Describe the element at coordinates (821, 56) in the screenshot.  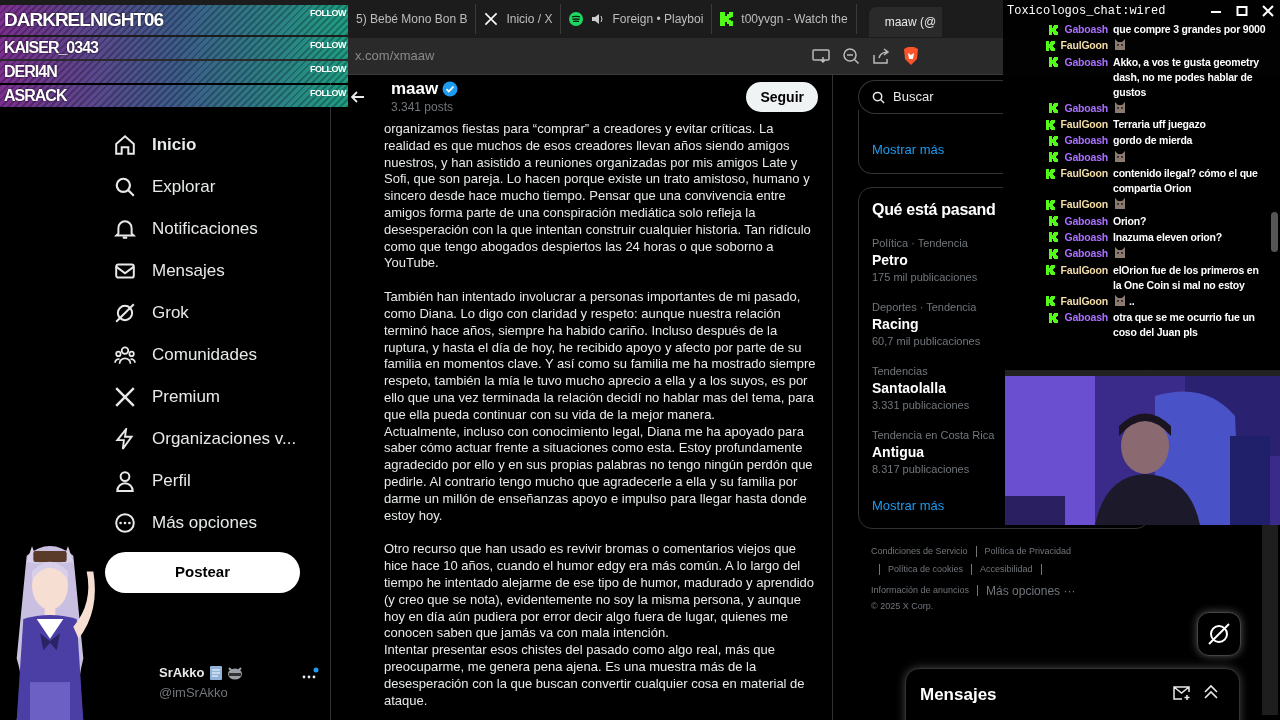
I see `install-icon` at that location.